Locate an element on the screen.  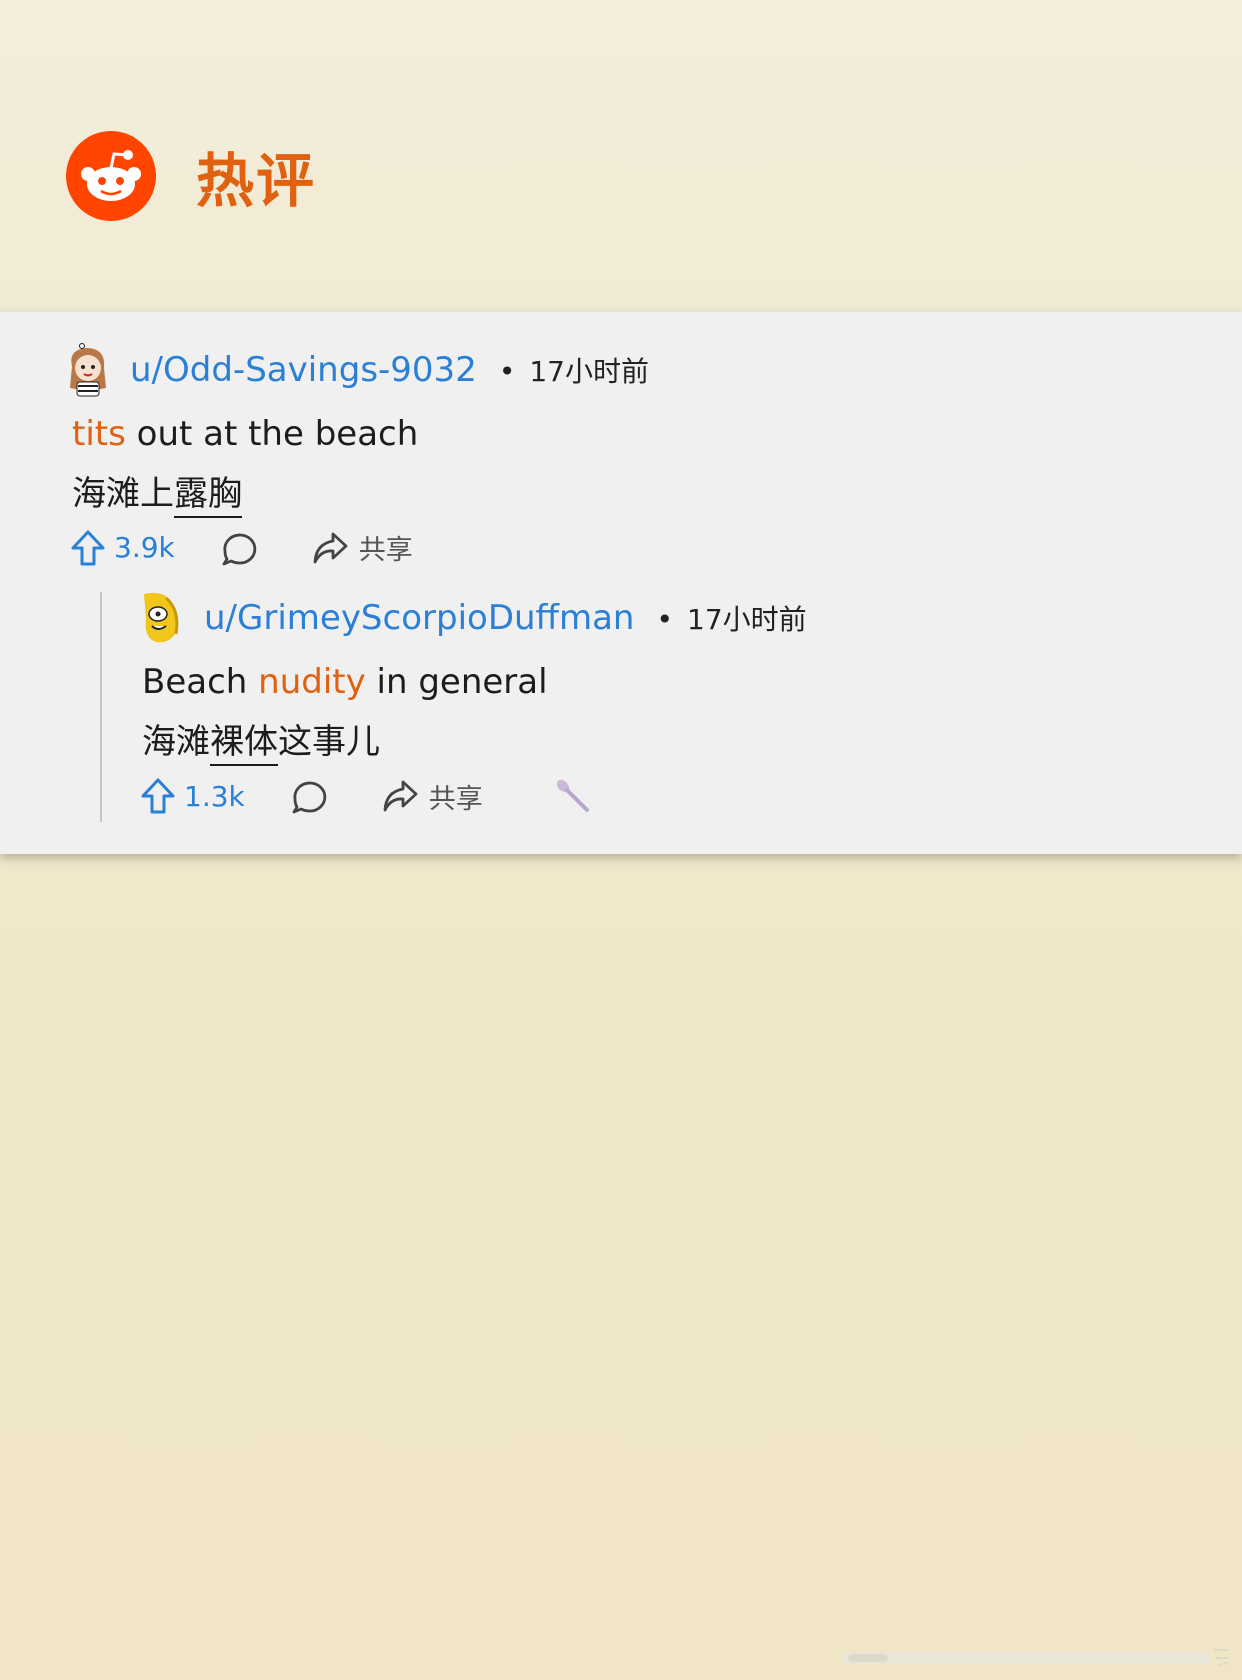
thread-line is located at coordinates (101, 707).